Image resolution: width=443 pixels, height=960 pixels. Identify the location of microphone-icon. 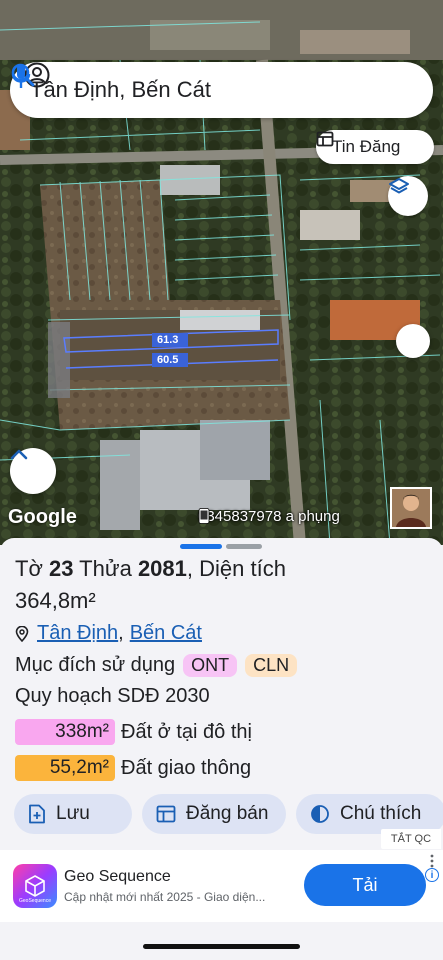
(21, 76).